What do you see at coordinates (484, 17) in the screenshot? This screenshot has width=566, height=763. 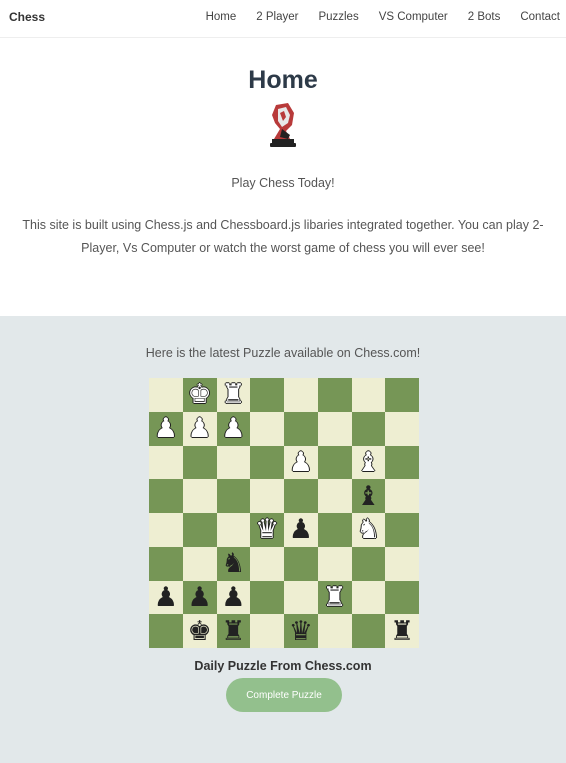 I see `nav-2-bots: 2 Bots` at bounding box center [484, 17].